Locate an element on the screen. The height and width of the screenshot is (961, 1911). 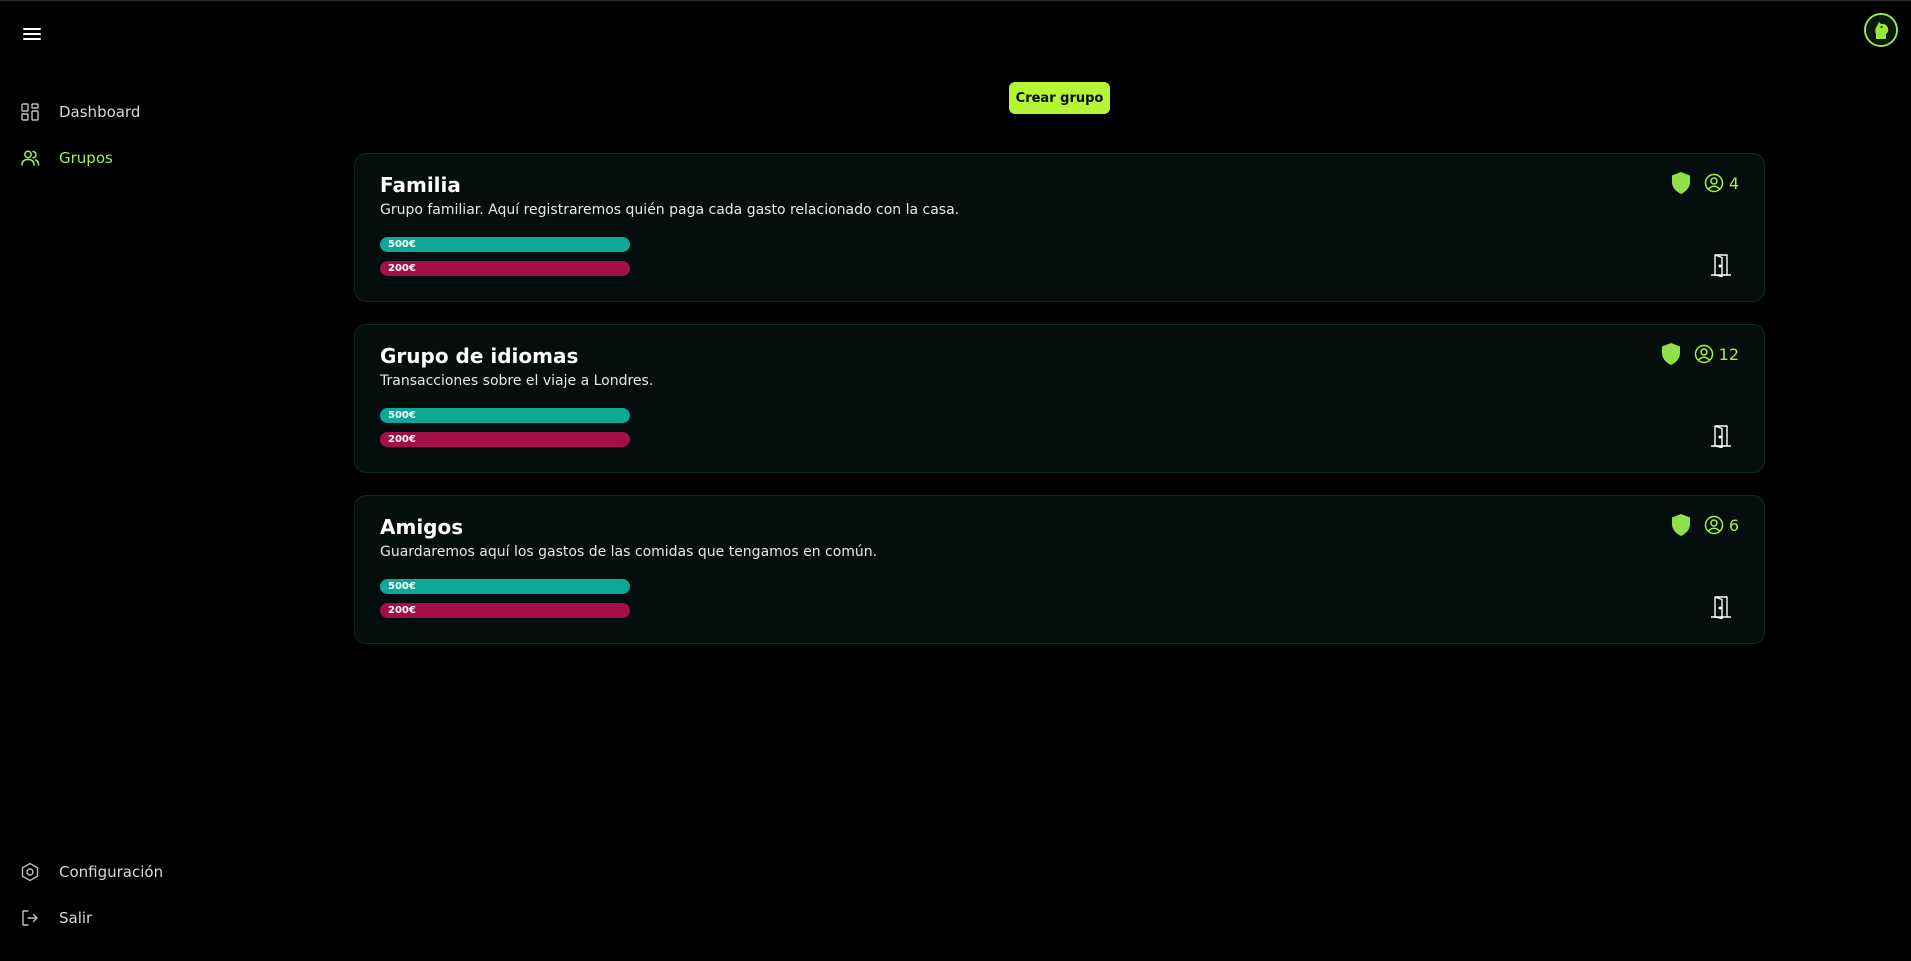
sidebar-item-configuracion: Configuración is located at coordinates (91, 872).